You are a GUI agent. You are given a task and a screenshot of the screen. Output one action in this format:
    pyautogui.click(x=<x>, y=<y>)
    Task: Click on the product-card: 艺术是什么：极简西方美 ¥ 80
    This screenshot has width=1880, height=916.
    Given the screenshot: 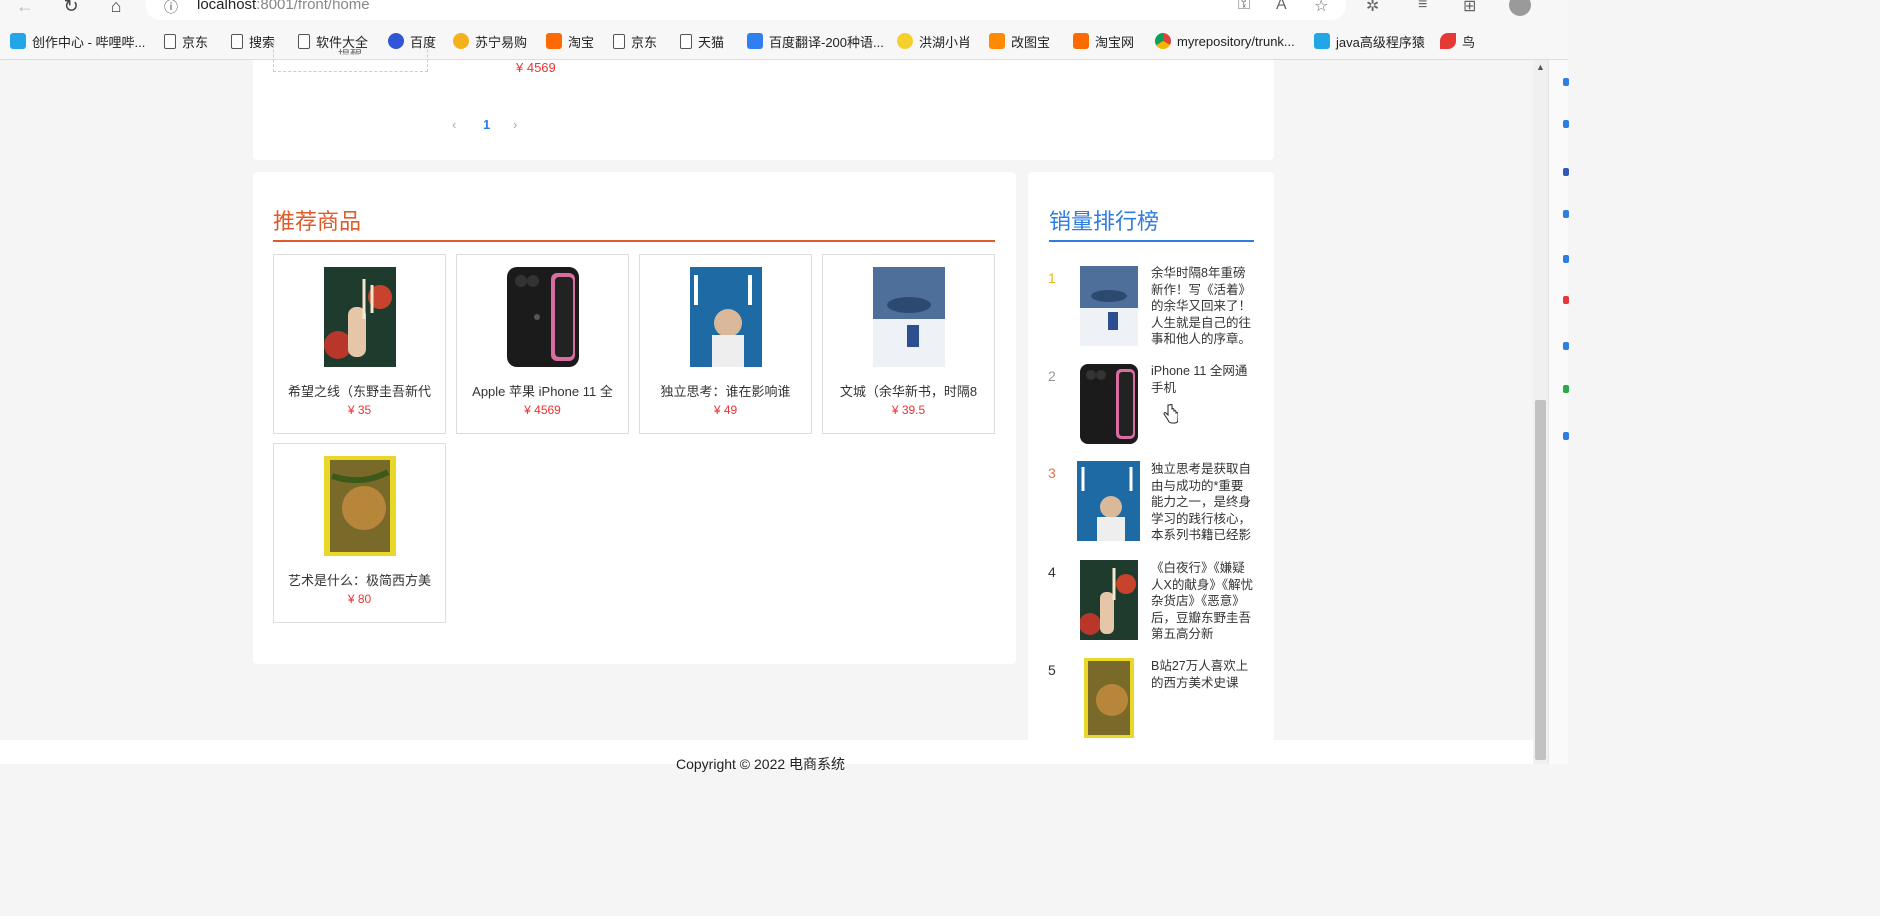 What is the action you would take?
    pyautogui.click(x=359, y=533)
    